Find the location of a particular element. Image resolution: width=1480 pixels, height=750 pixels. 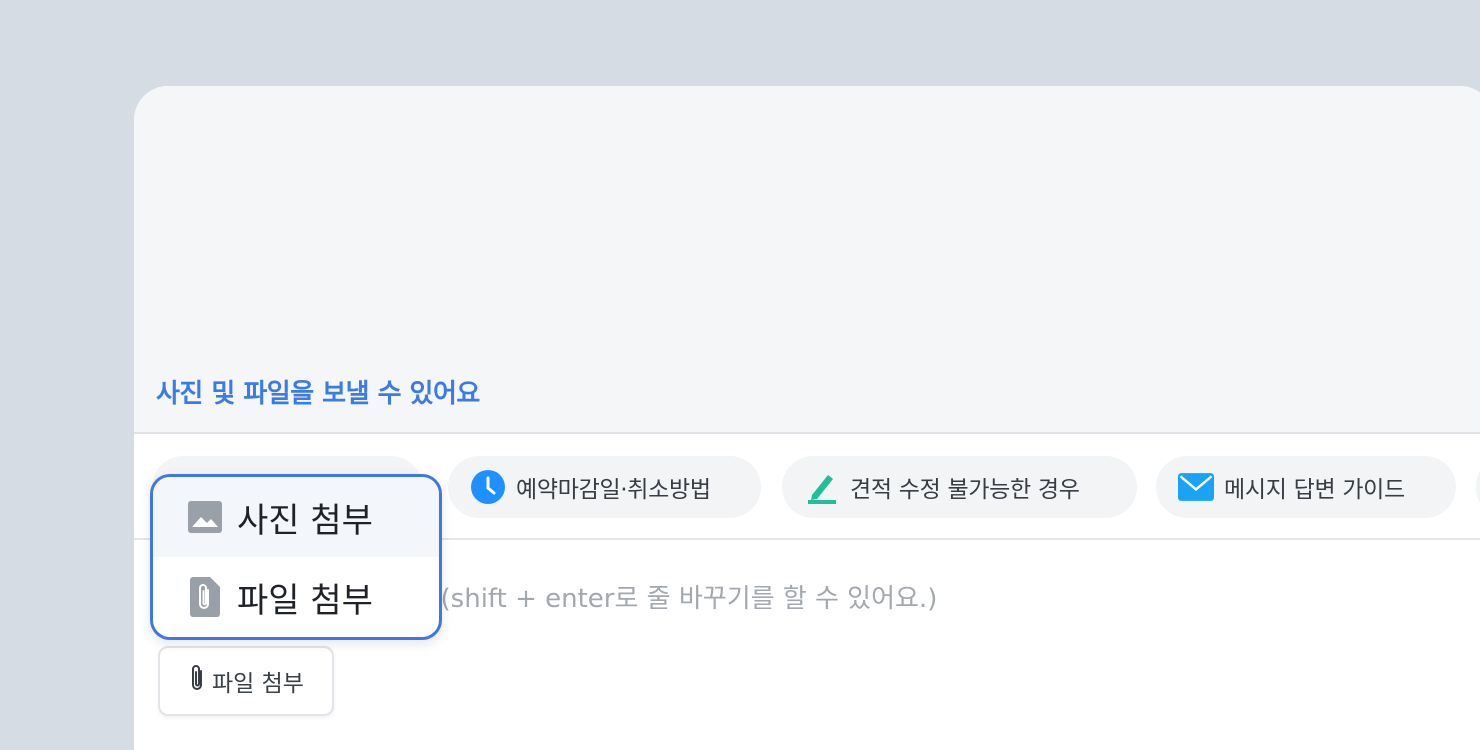

chip-quote-edit: 견적 수정 불가능한 경우 is located at coordinates (959, 487).